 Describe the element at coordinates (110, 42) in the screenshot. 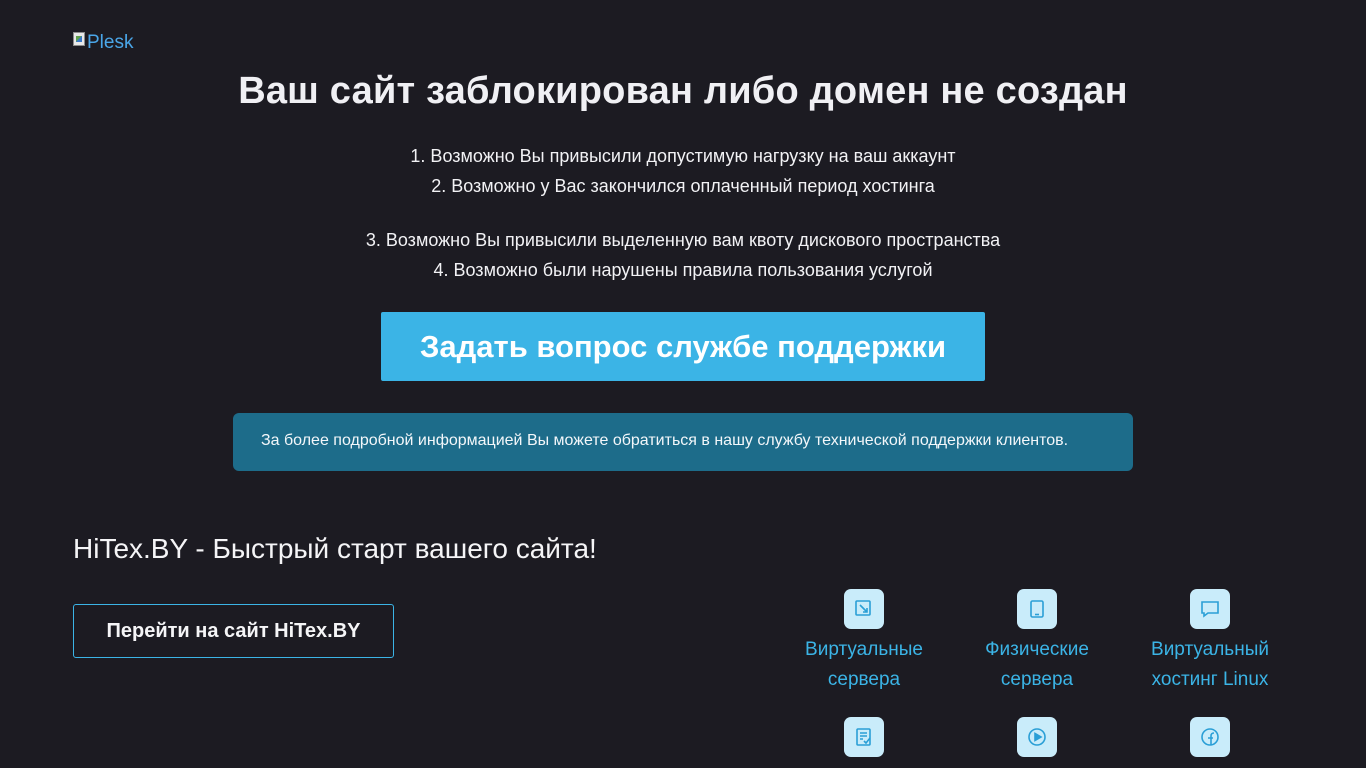

I see `plesk-logo-alt-text: Plesk` at that location.